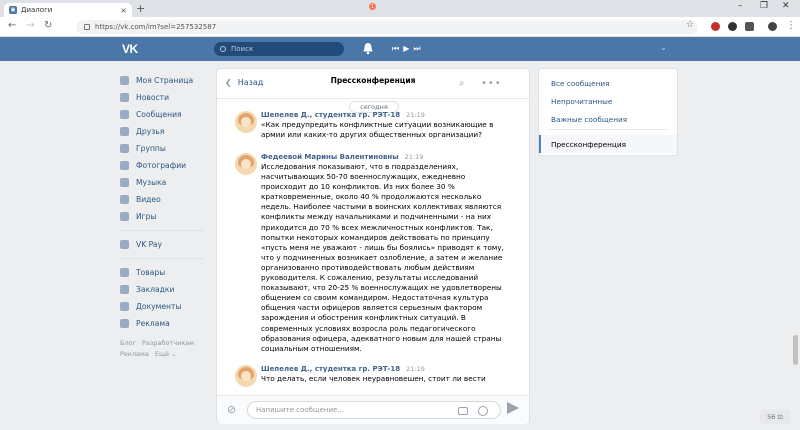 This screenshot has height=430, width=800. What do you see at coordinates (161, 165) in the screenshot?
I see `sidebar-item-label: Фотографии` at bounding box center [161, 165].